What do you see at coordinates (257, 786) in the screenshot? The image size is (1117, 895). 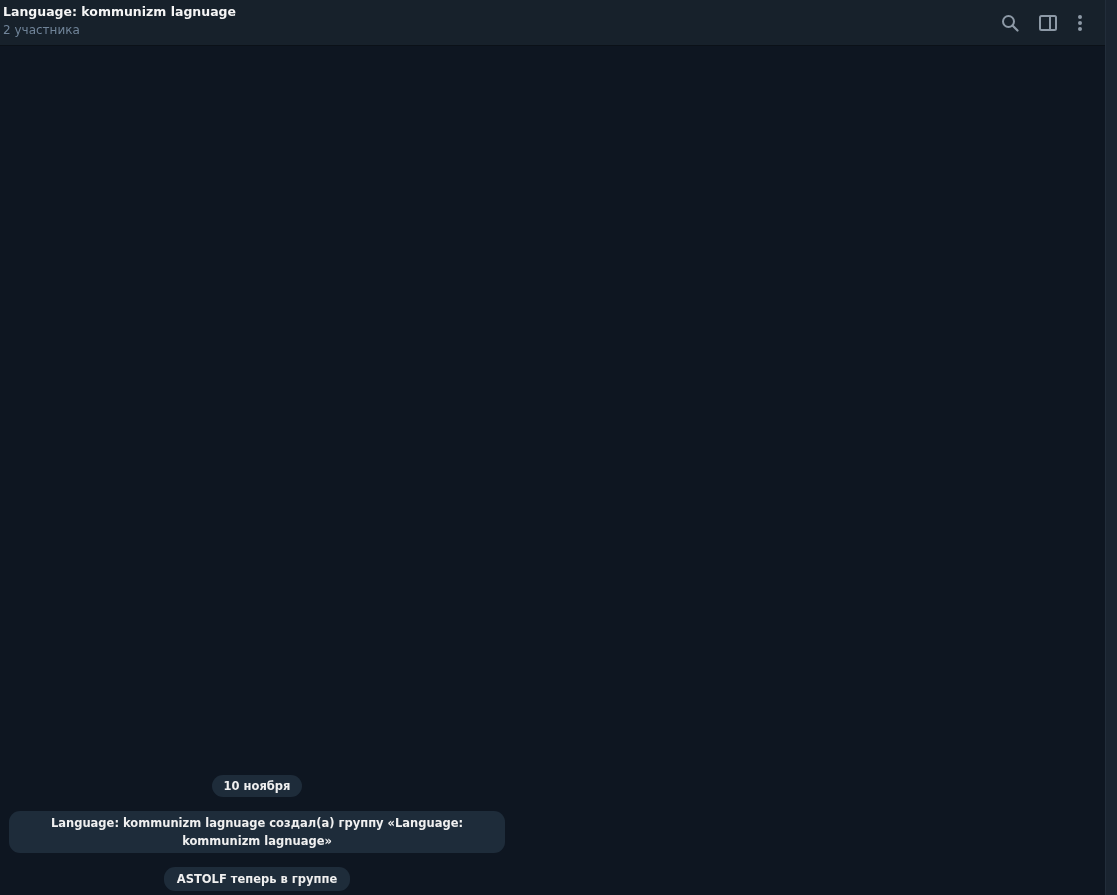 I see `date-badge: 10 ноября` at bounding box center [257, 786].